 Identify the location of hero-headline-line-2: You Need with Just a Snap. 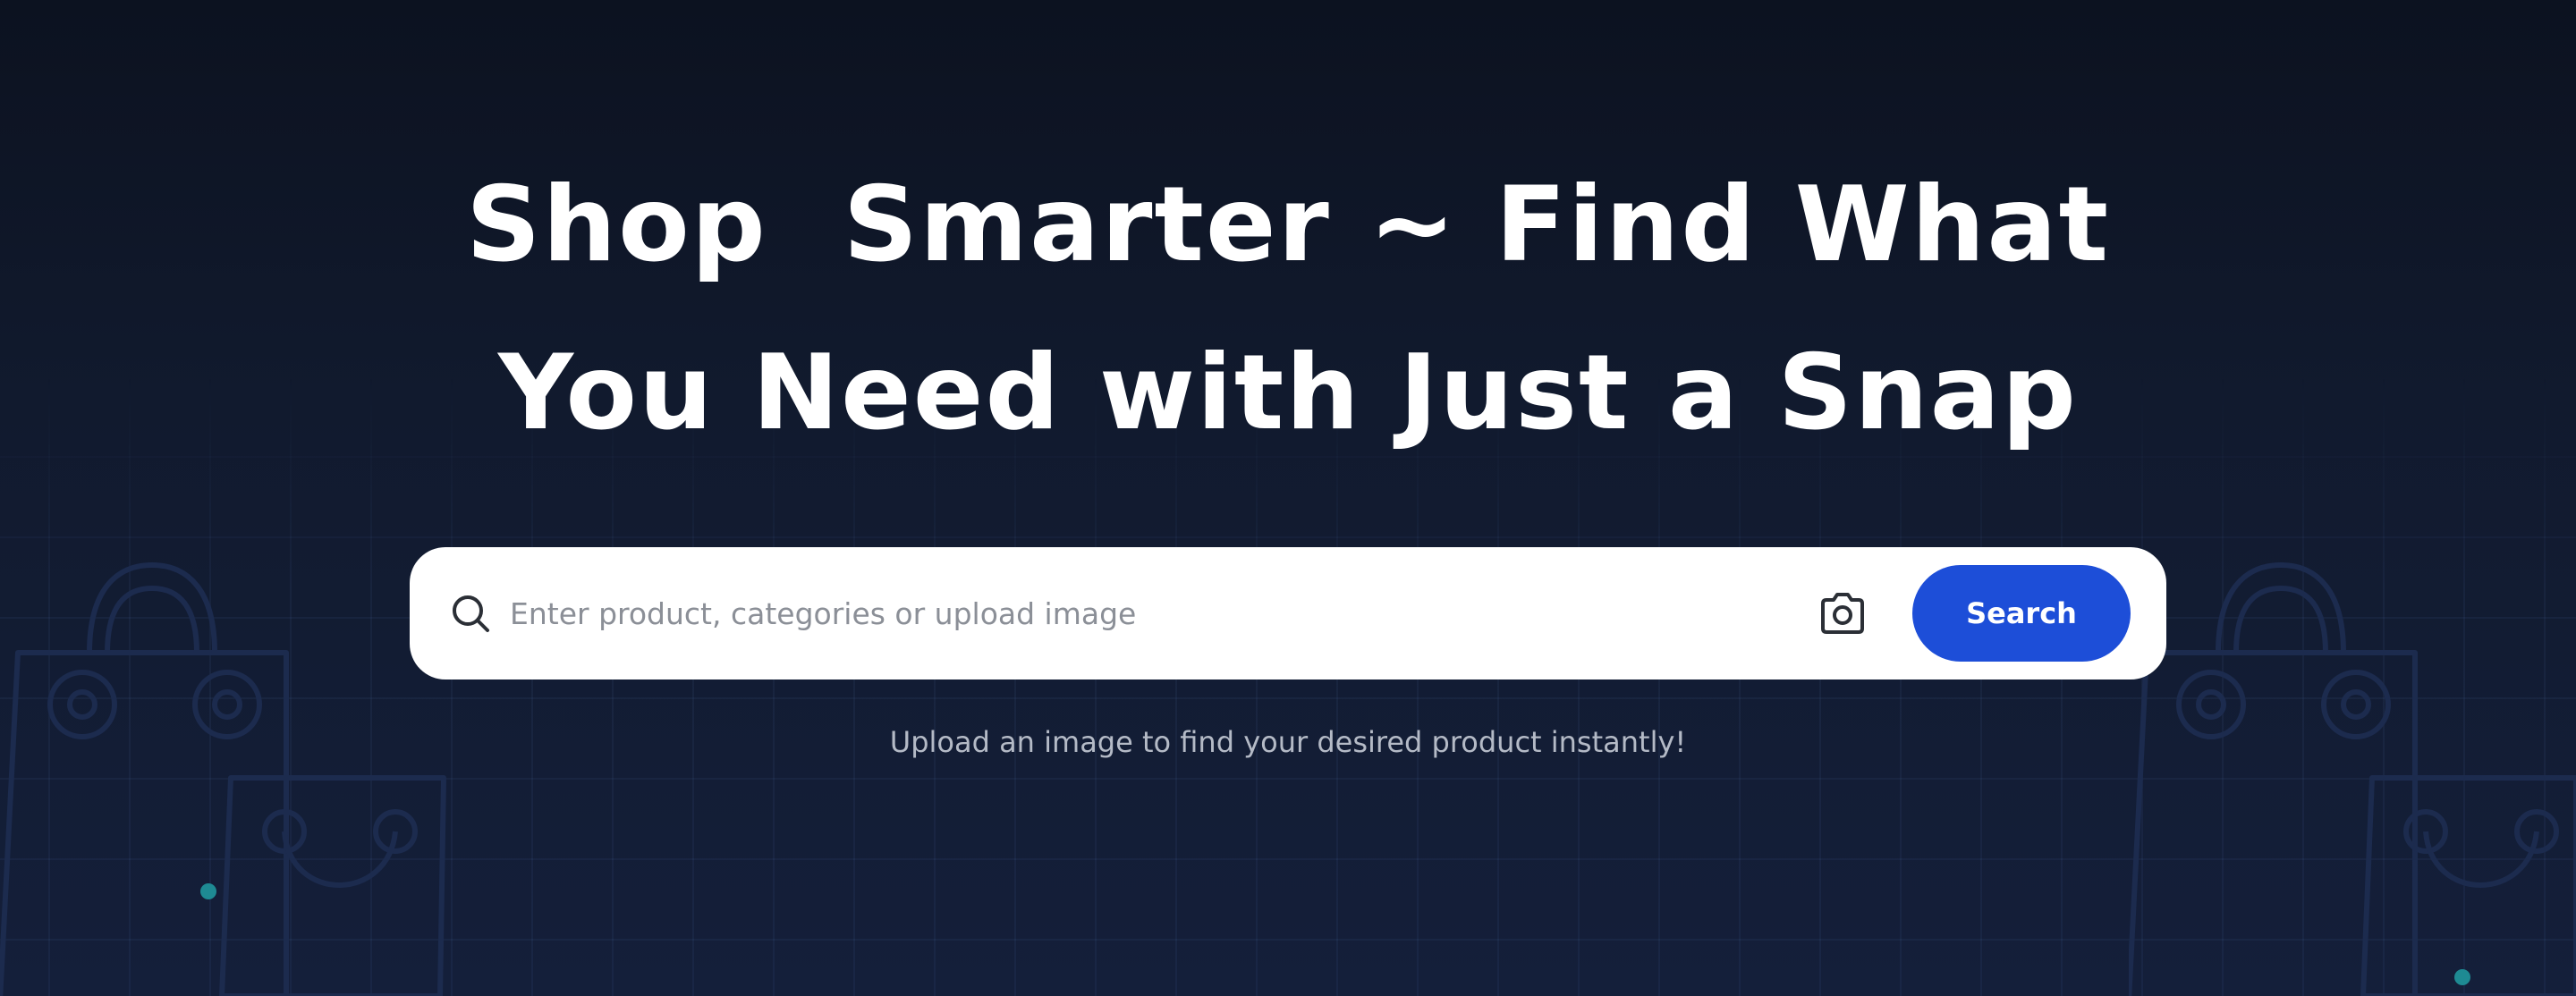
(1288, 393).